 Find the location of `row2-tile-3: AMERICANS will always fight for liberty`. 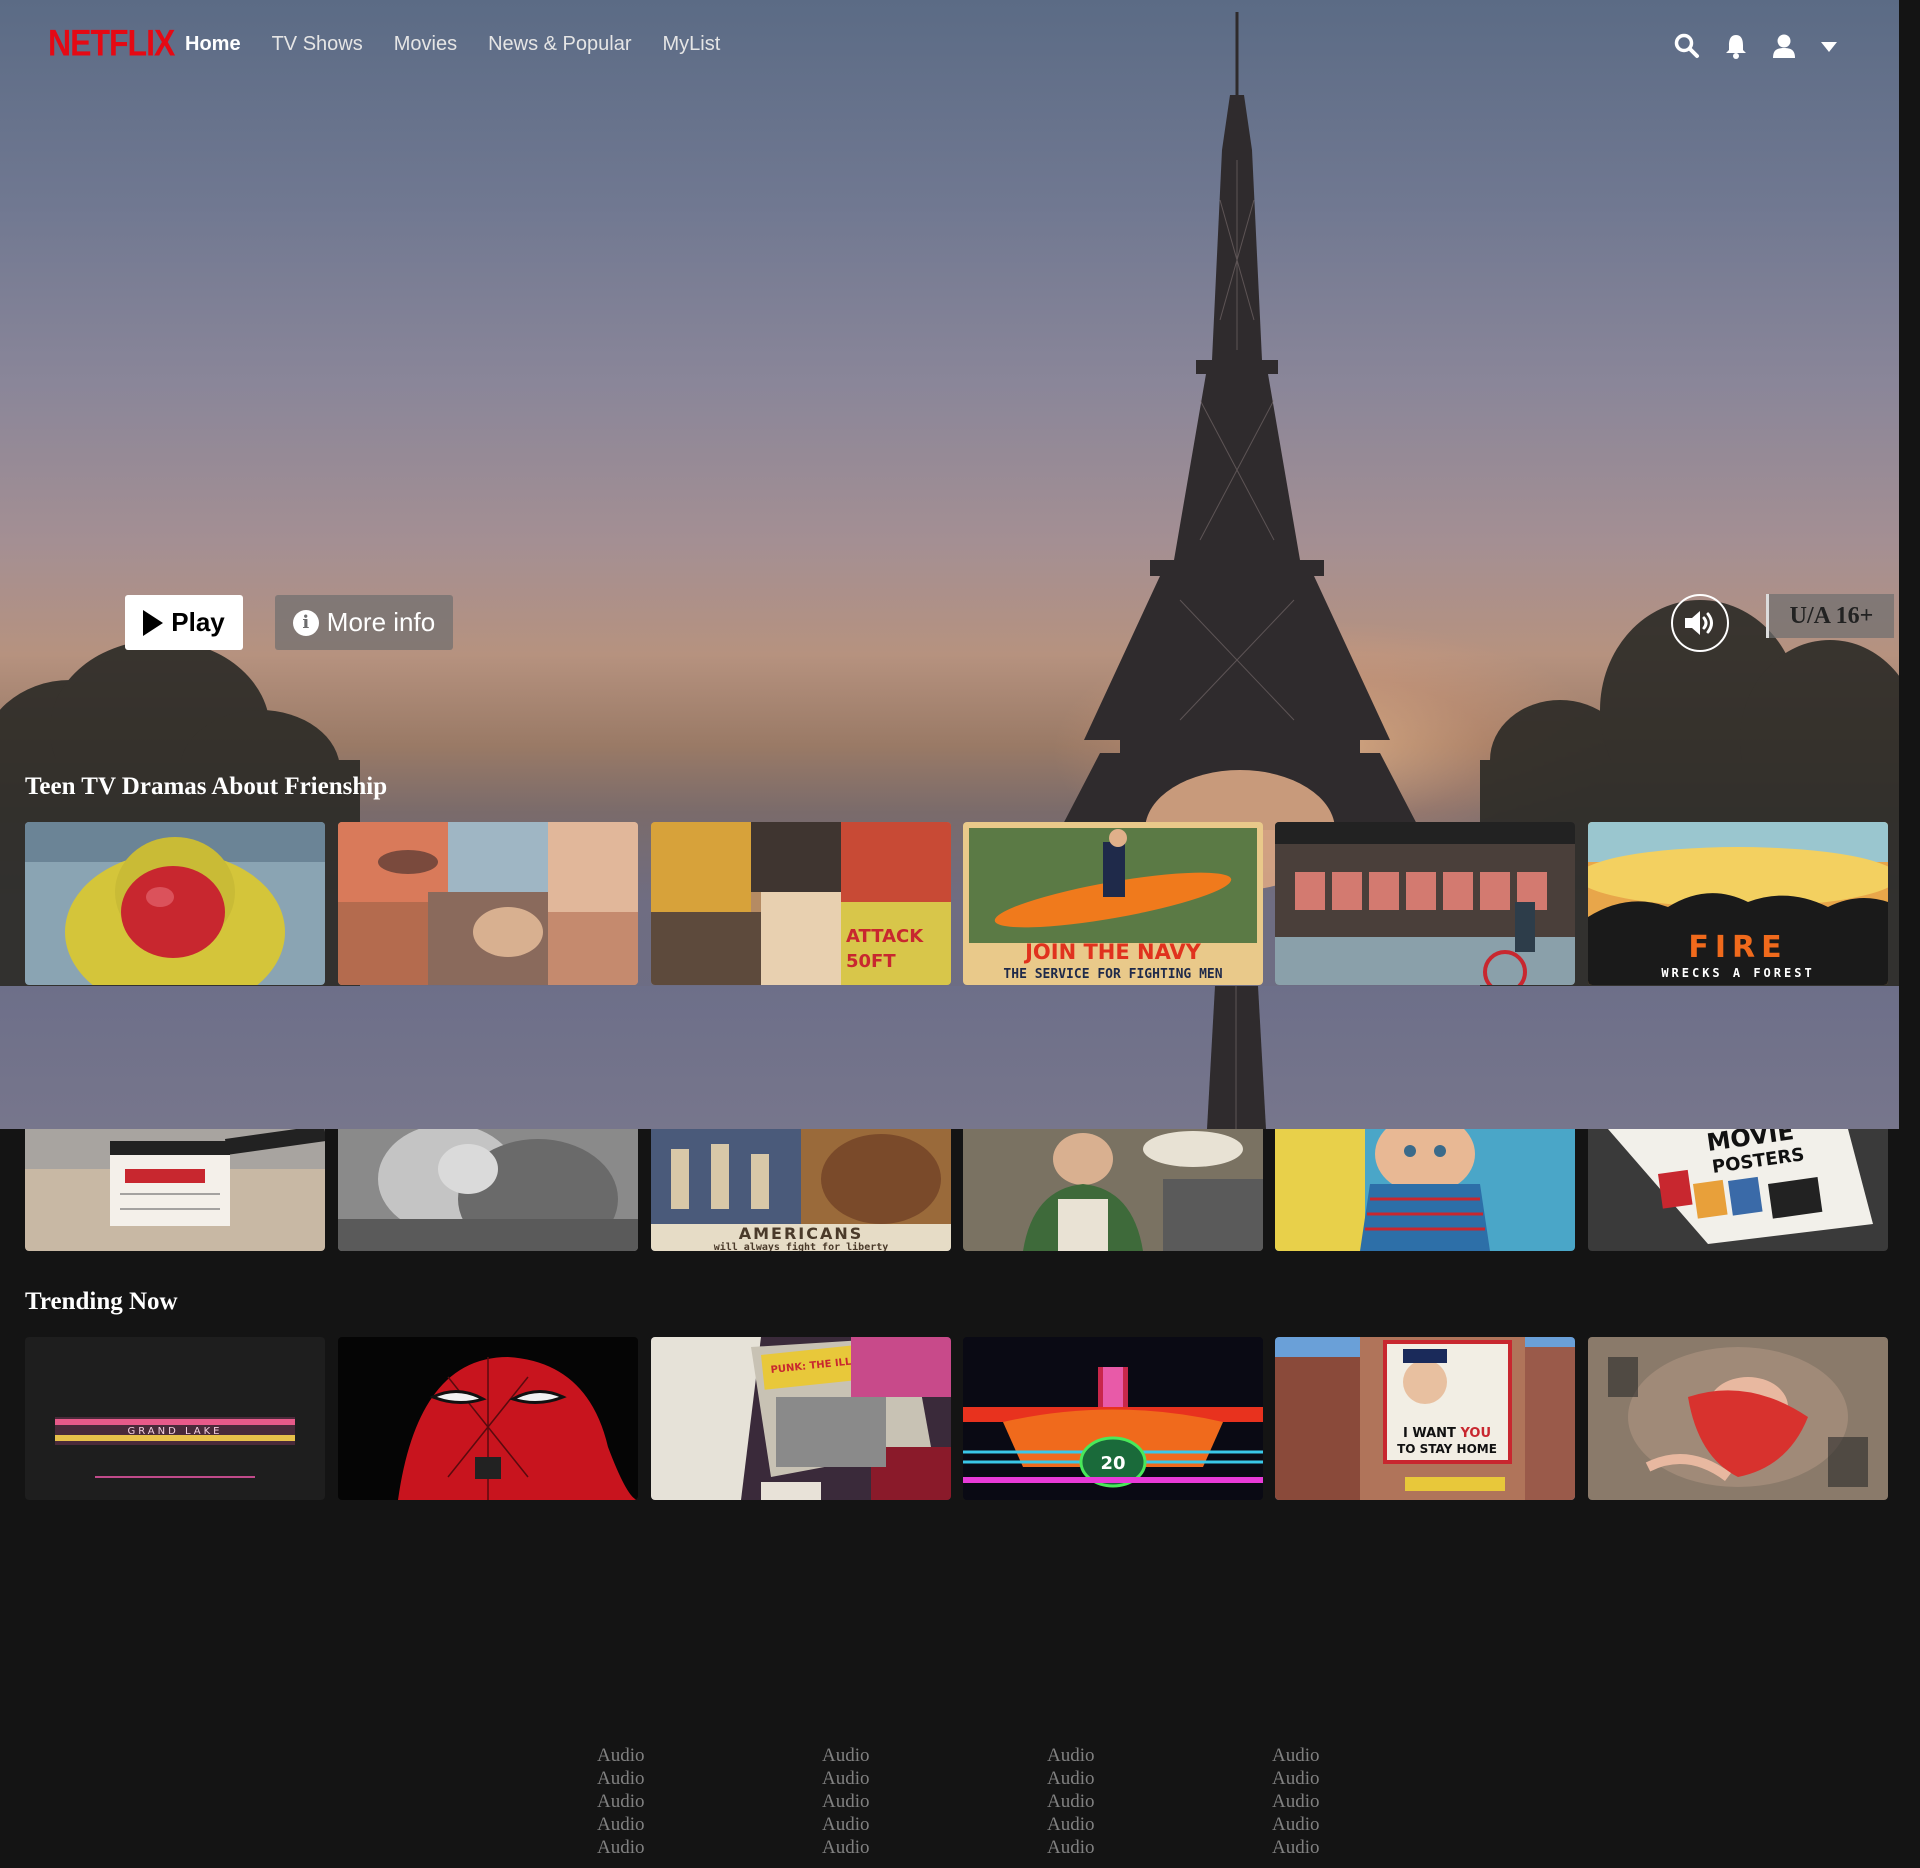

row2-tile-3: AMERICANS will always fight for liberty is located at coordinates (801, 1190).